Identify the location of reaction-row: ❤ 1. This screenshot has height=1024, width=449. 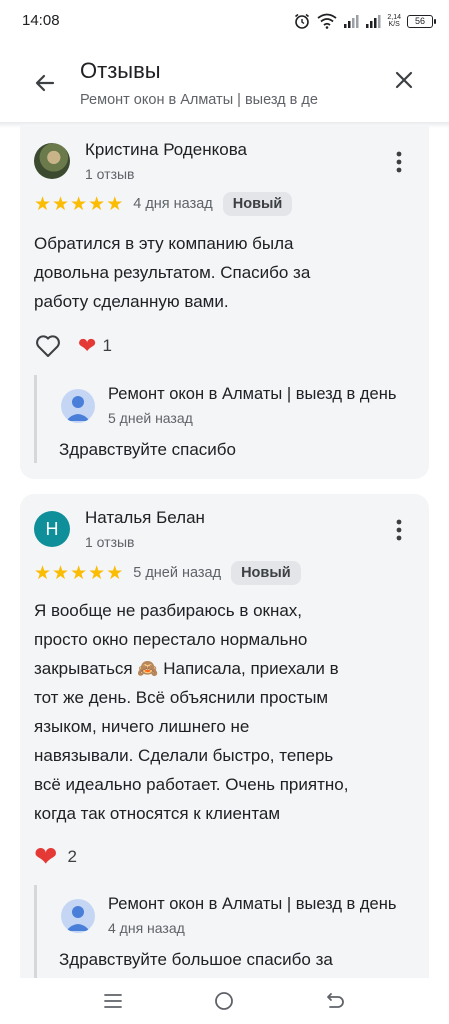
(73, 346).